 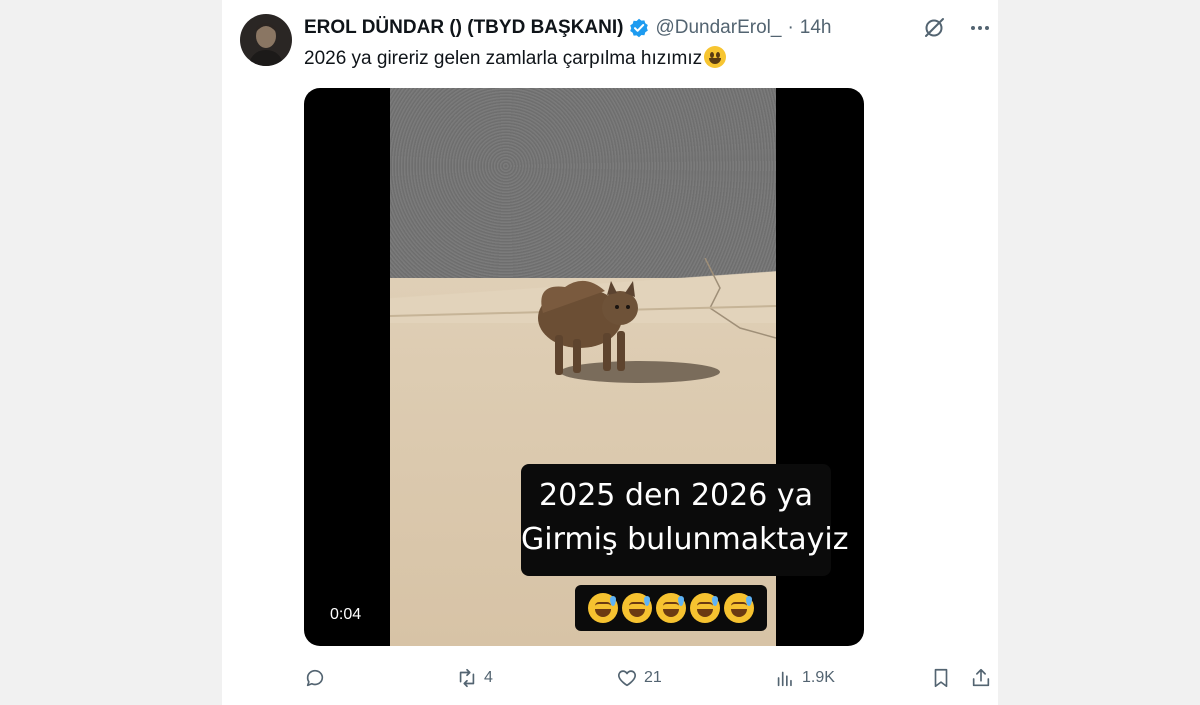 What do you see at coordinates (588, 327) in the screenshot?
I see `cat-image` at bounding box center [588, 327].